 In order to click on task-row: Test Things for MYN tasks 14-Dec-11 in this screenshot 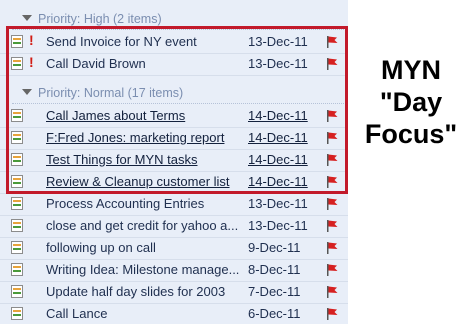, I will do `click(174, 160)`.